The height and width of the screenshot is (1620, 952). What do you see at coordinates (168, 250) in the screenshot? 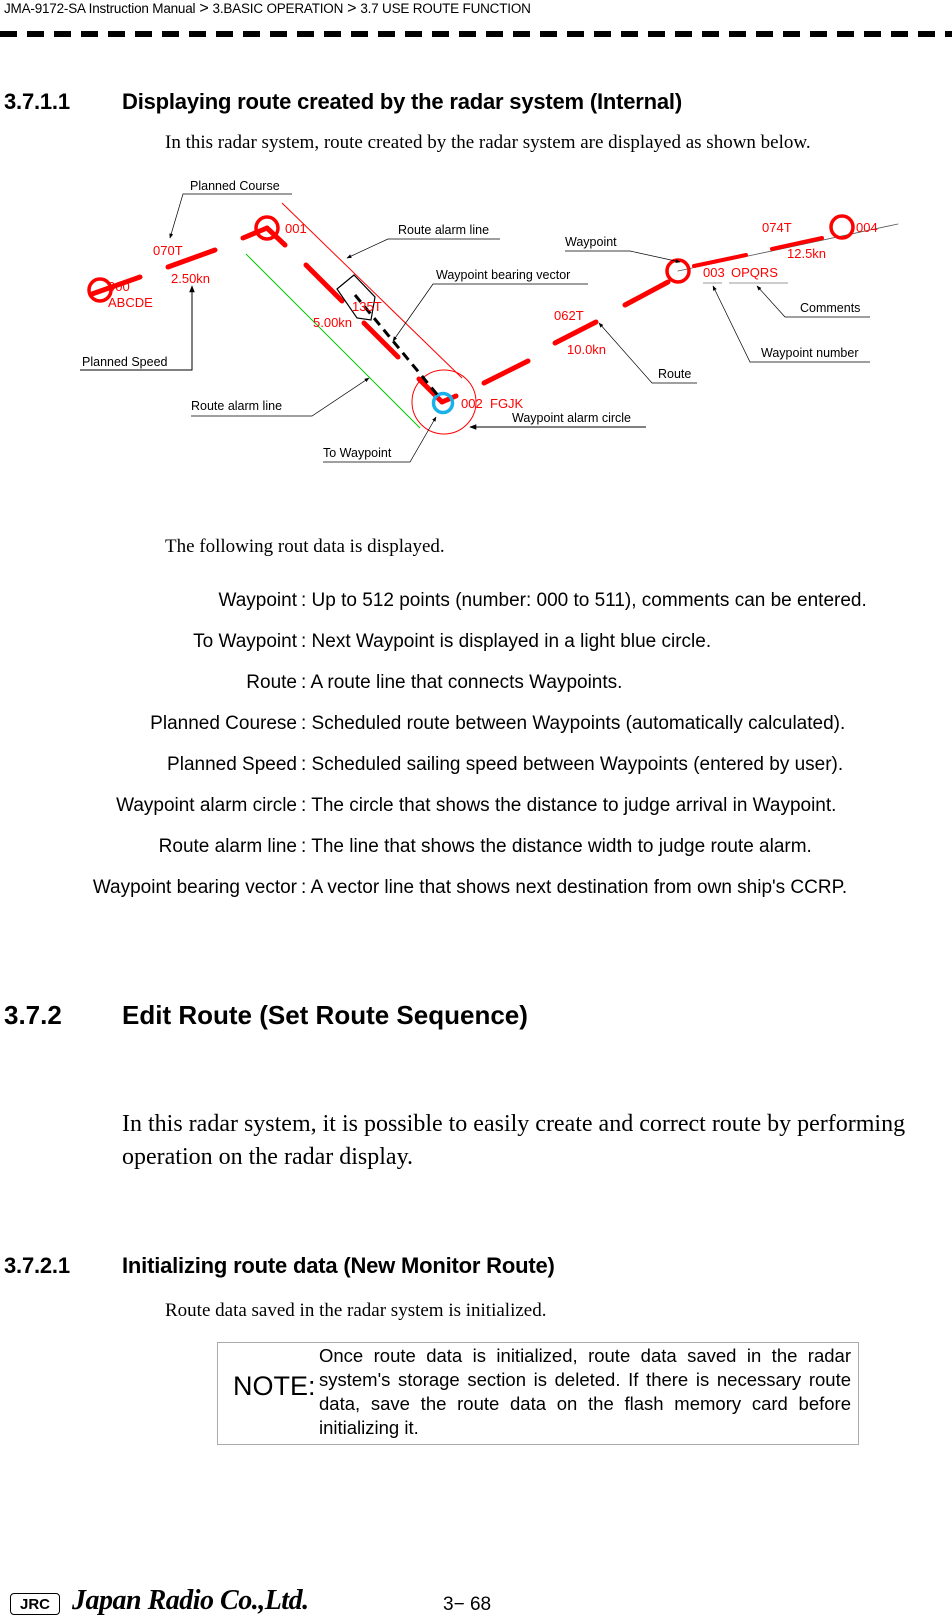
I see `planned-course-leg1: 070T` at bounding box center [168, 250].